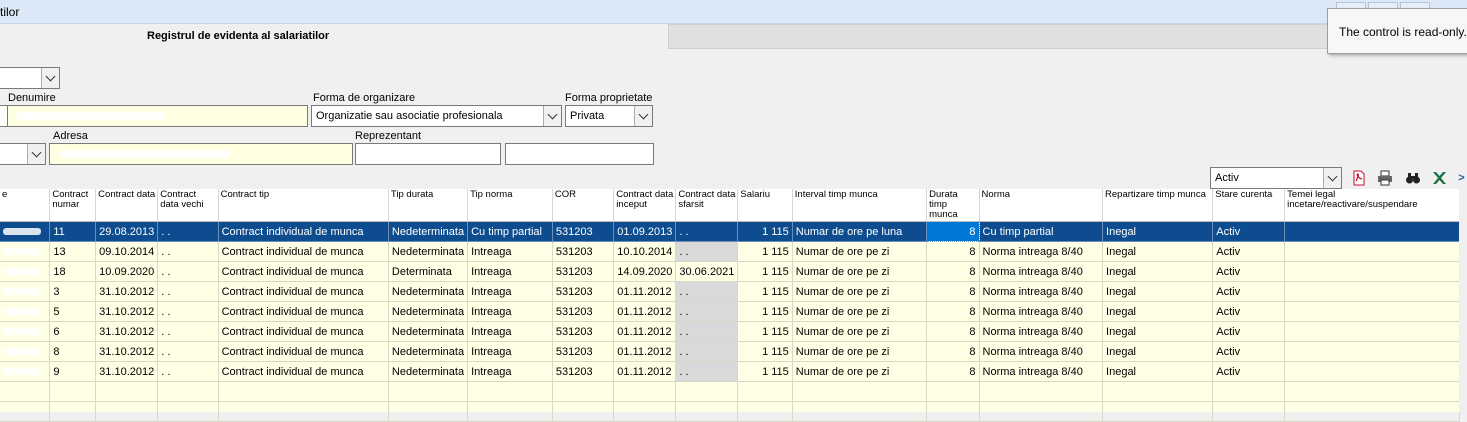 The width and height of the screenshot is (1467, 422). Describe the element at coordinates (127, 251) in the screenshot. I see `table-cell: 09.10.2014` at that location.